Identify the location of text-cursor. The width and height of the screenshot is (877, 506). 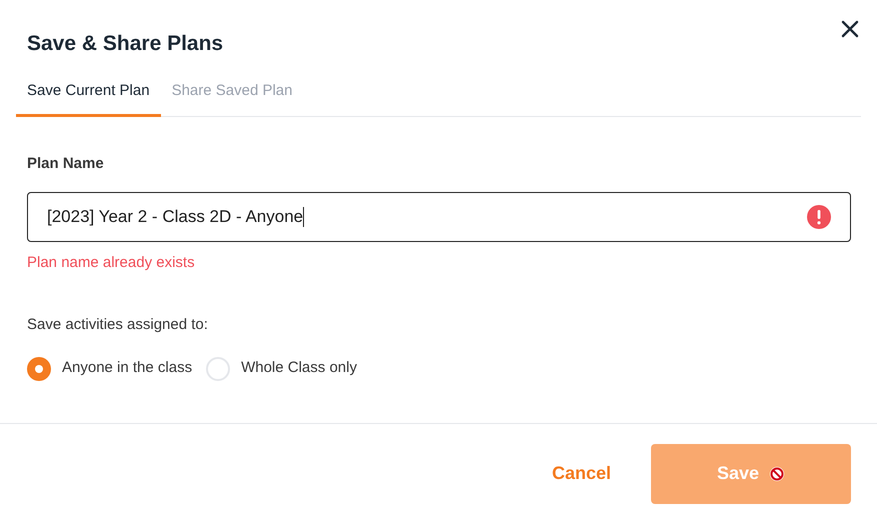
(303, 216).